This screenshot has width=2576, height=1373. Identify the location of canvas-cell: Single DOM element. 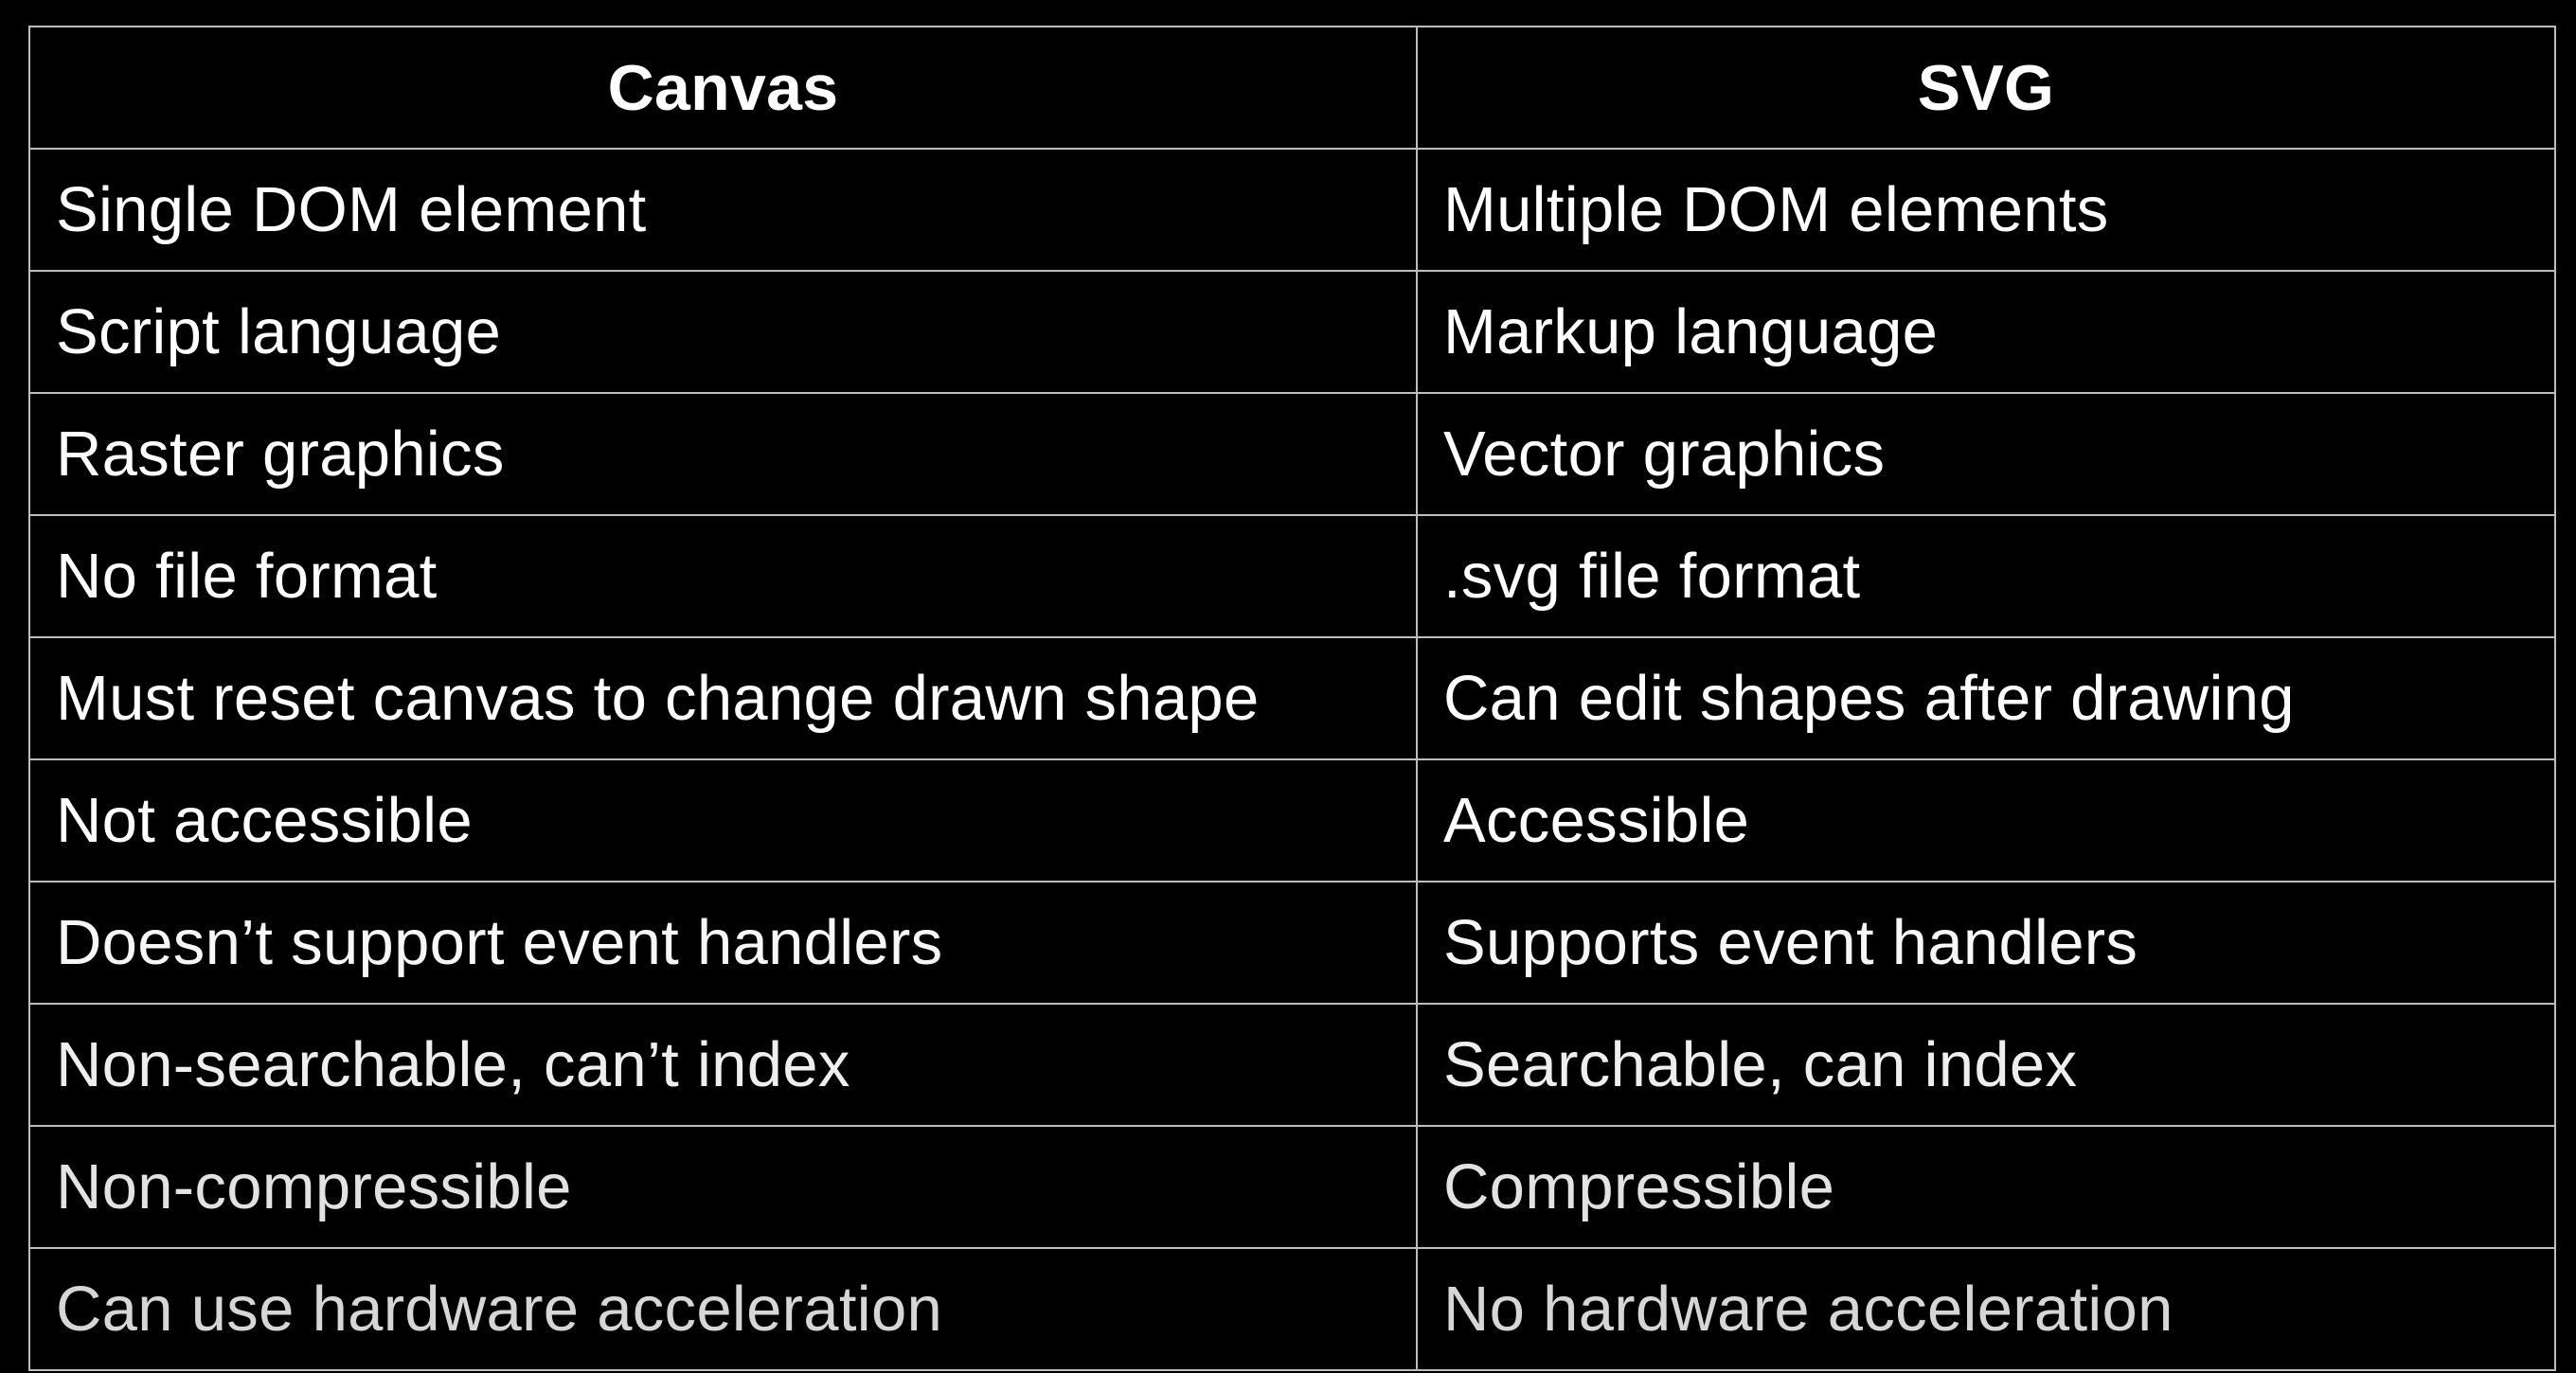
(723, 210).